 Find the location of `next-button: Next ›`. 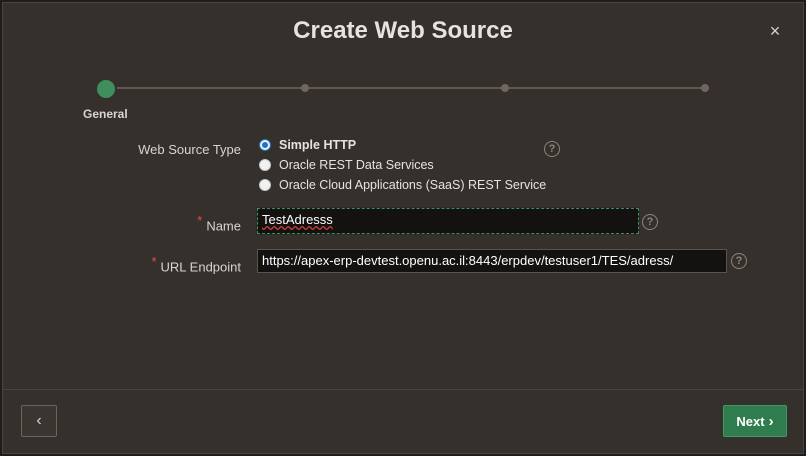

next-button: Next › is located at coordinates (755, 421).